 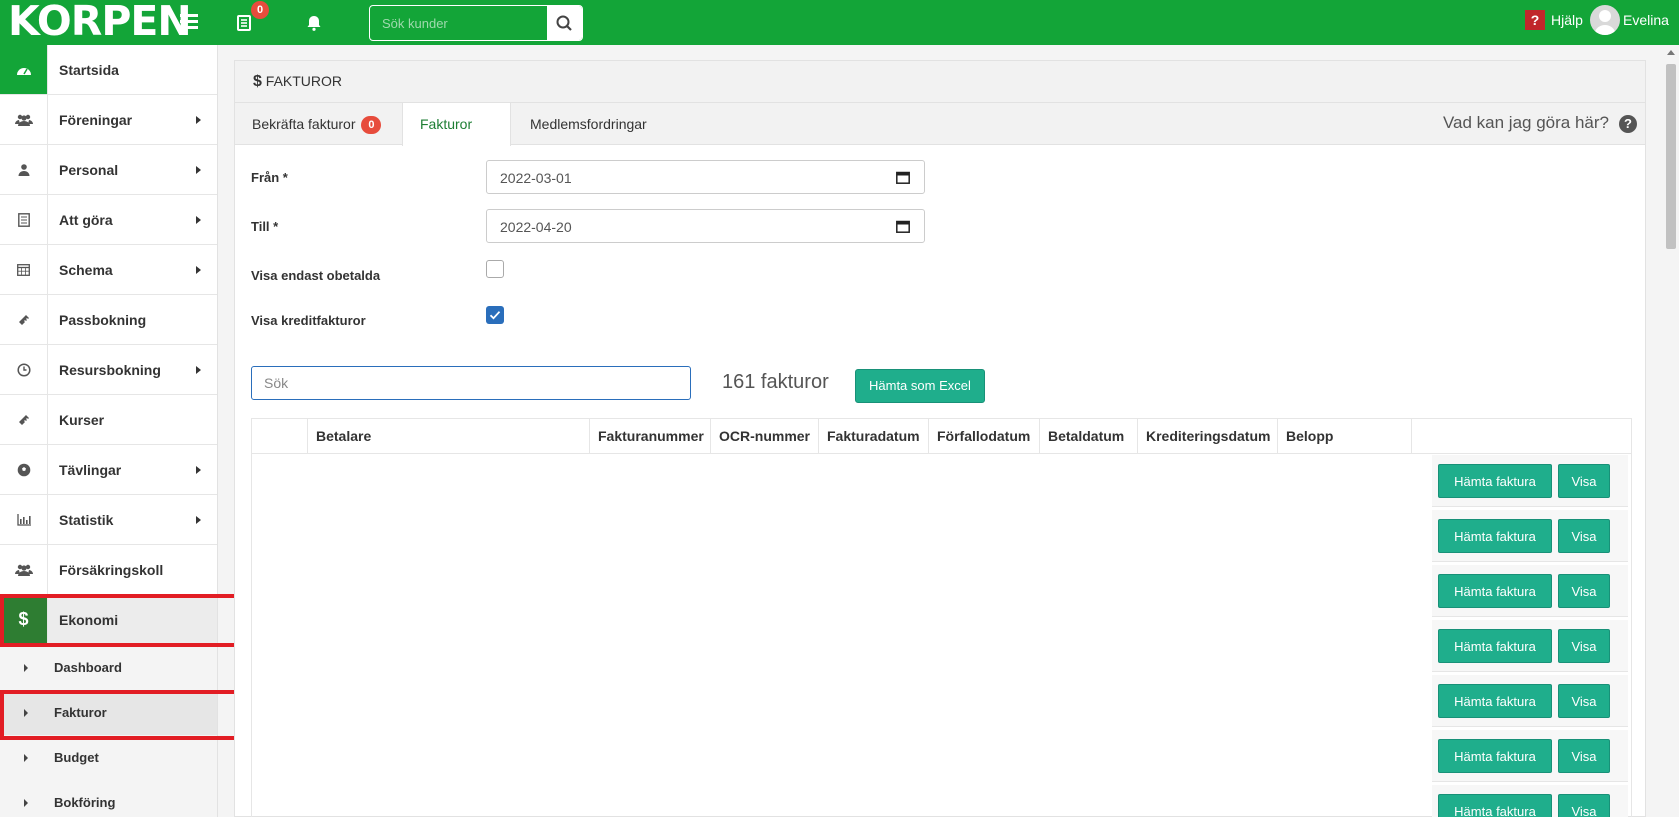 I want to click on search-button, so click(x=564, y=23).